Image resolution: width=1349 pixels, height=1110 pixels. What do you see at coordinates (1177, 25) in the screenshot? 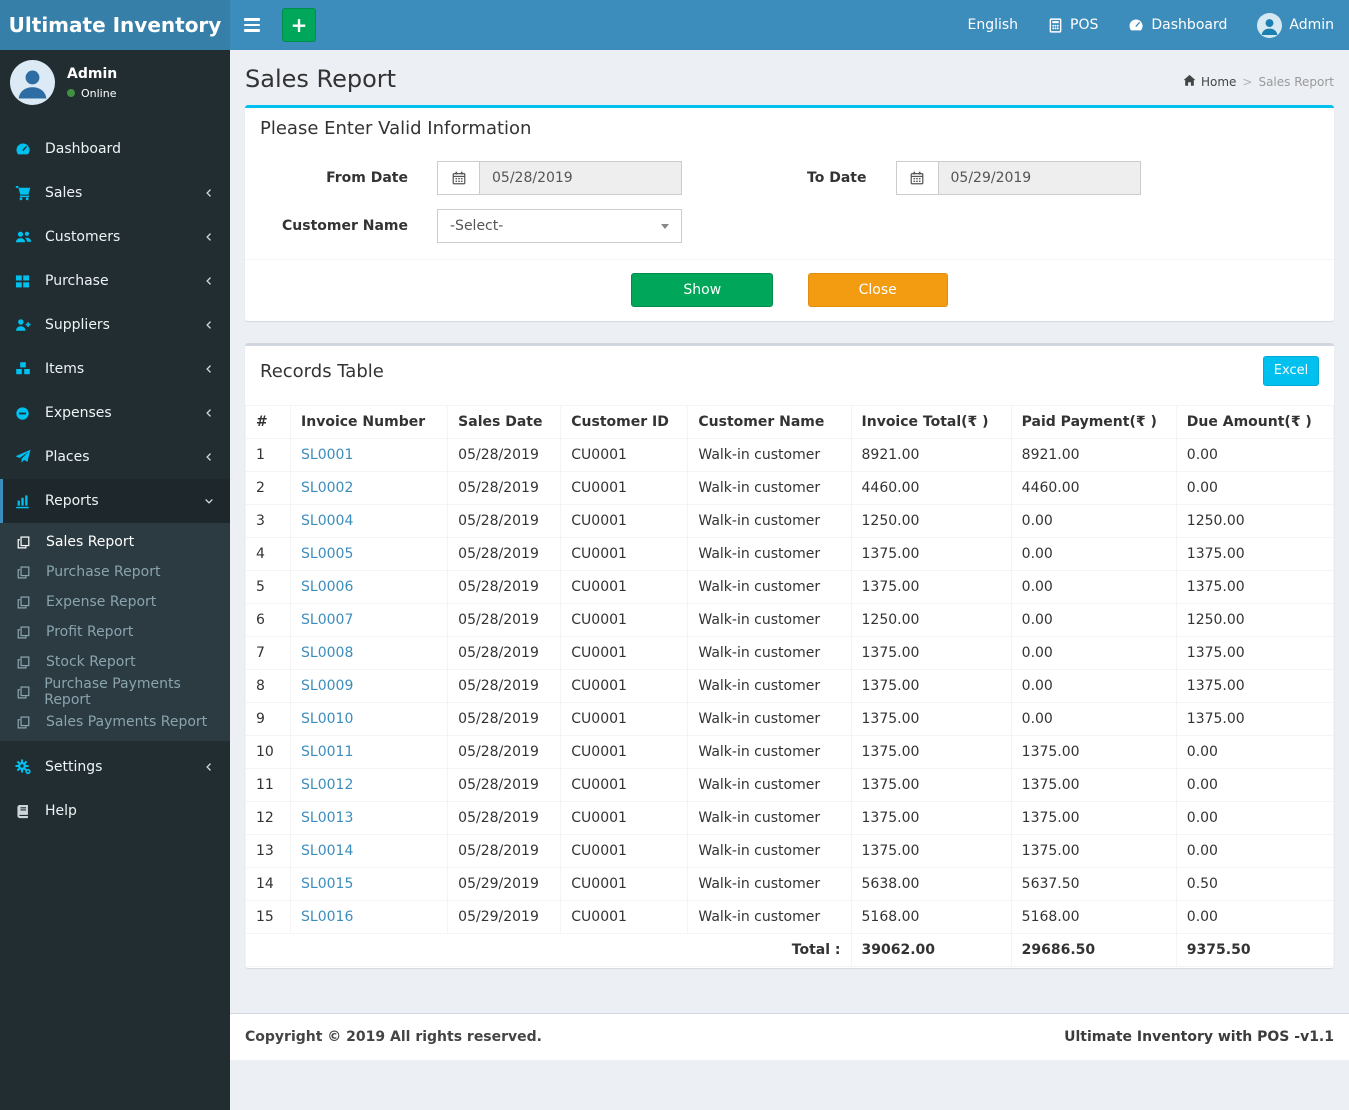
I see `dashboard-link: Dashboard` at bounding box center [1177, 25].